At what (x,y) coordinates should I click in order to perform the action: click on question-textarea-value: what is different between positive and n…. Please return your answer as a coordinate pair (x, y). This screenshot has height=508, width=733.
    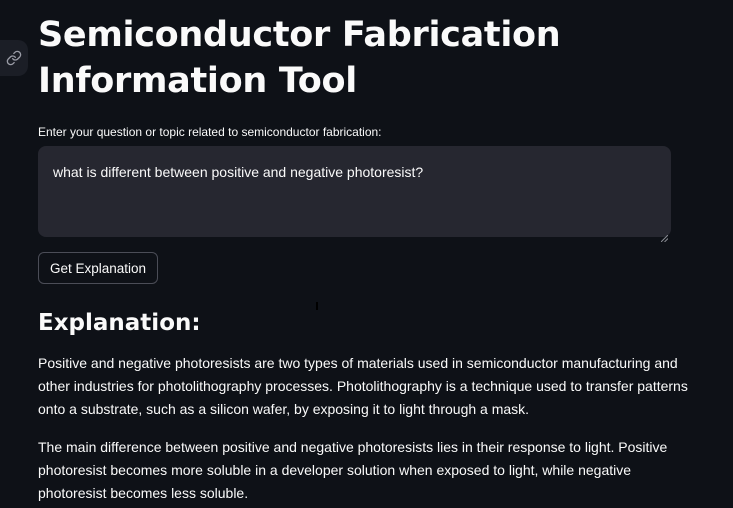
    Looking at the image, I should click on (238, 172).